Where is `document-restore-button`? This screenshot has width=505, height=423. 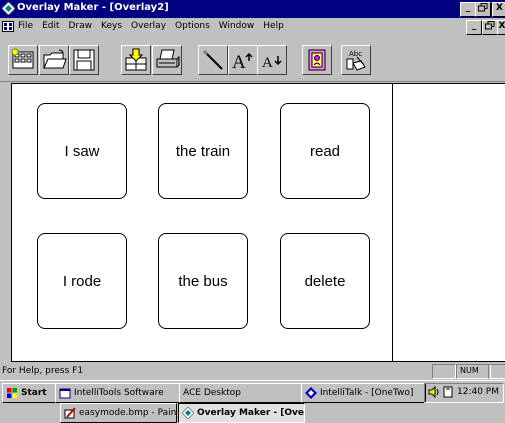 document-restore-button is located at coordinates (490, 27).